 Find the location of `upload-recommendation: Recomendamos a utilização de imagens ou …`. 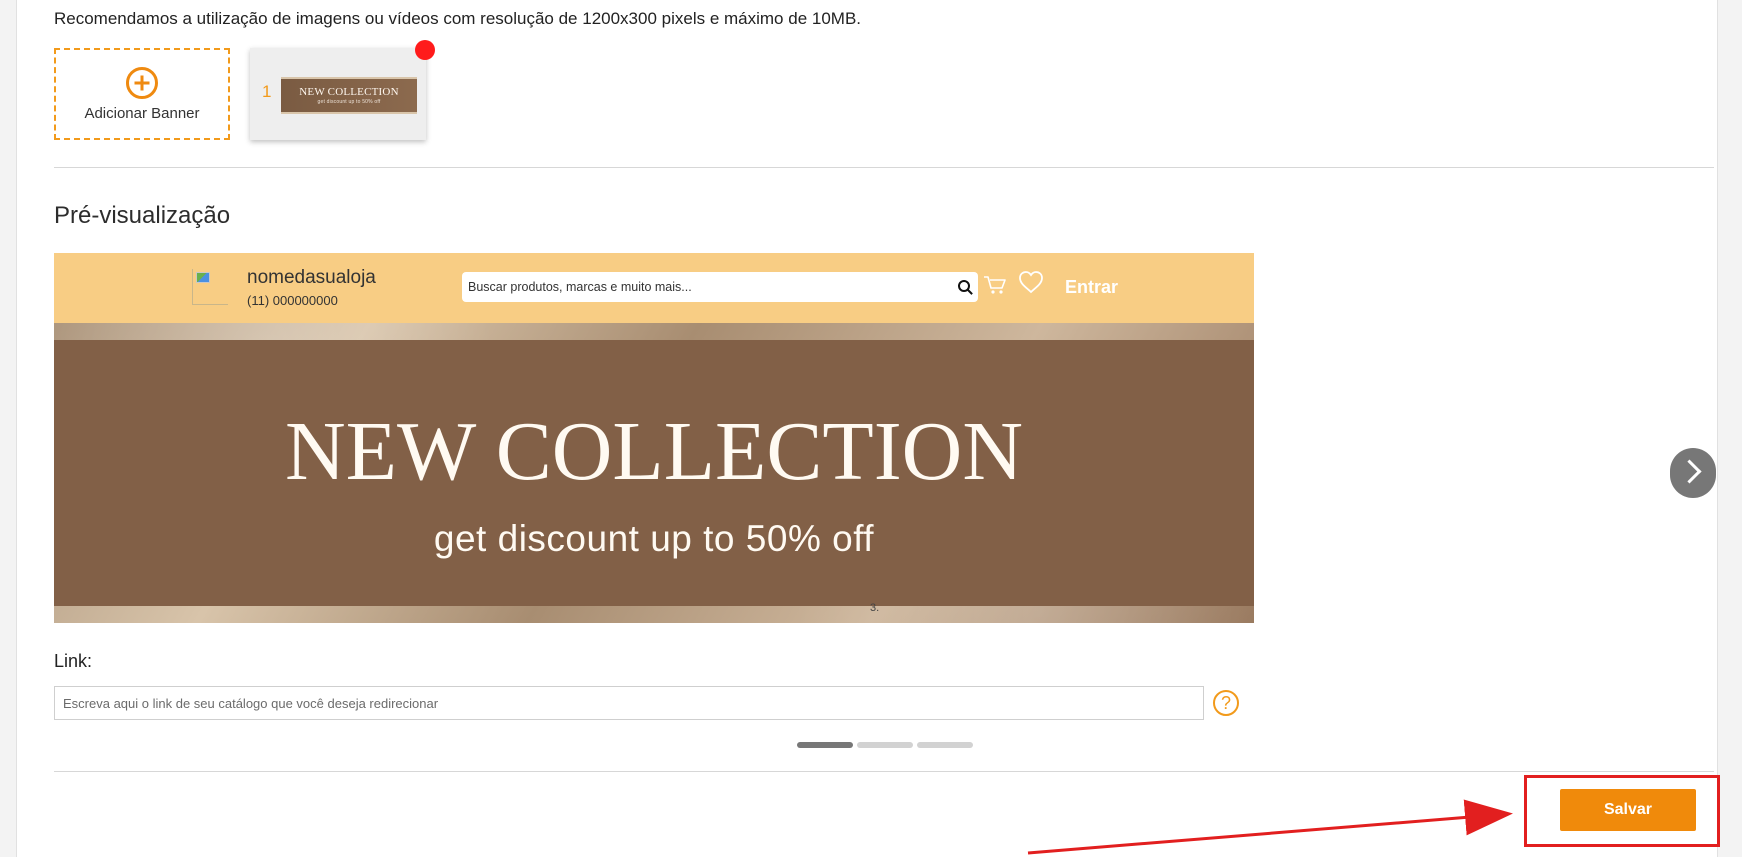

upload-recommendation: Recomendamos a utilização de imagens ou … is located at coordinates (458, 18).